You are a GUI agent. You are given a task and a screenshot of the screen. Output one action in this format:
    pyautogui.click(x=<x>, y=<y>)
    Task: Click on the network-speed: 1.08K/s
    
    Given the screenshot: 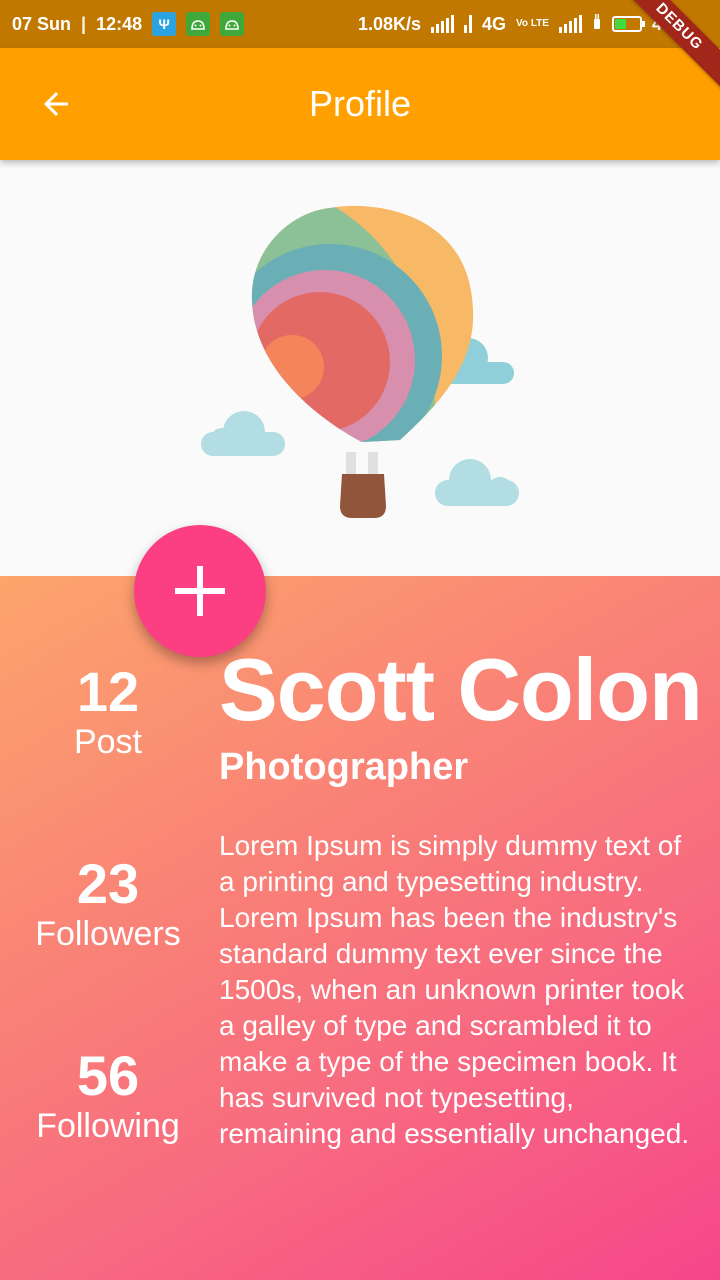 What is the action you would take?
    pyautogui.click(x=389, y=23)
    